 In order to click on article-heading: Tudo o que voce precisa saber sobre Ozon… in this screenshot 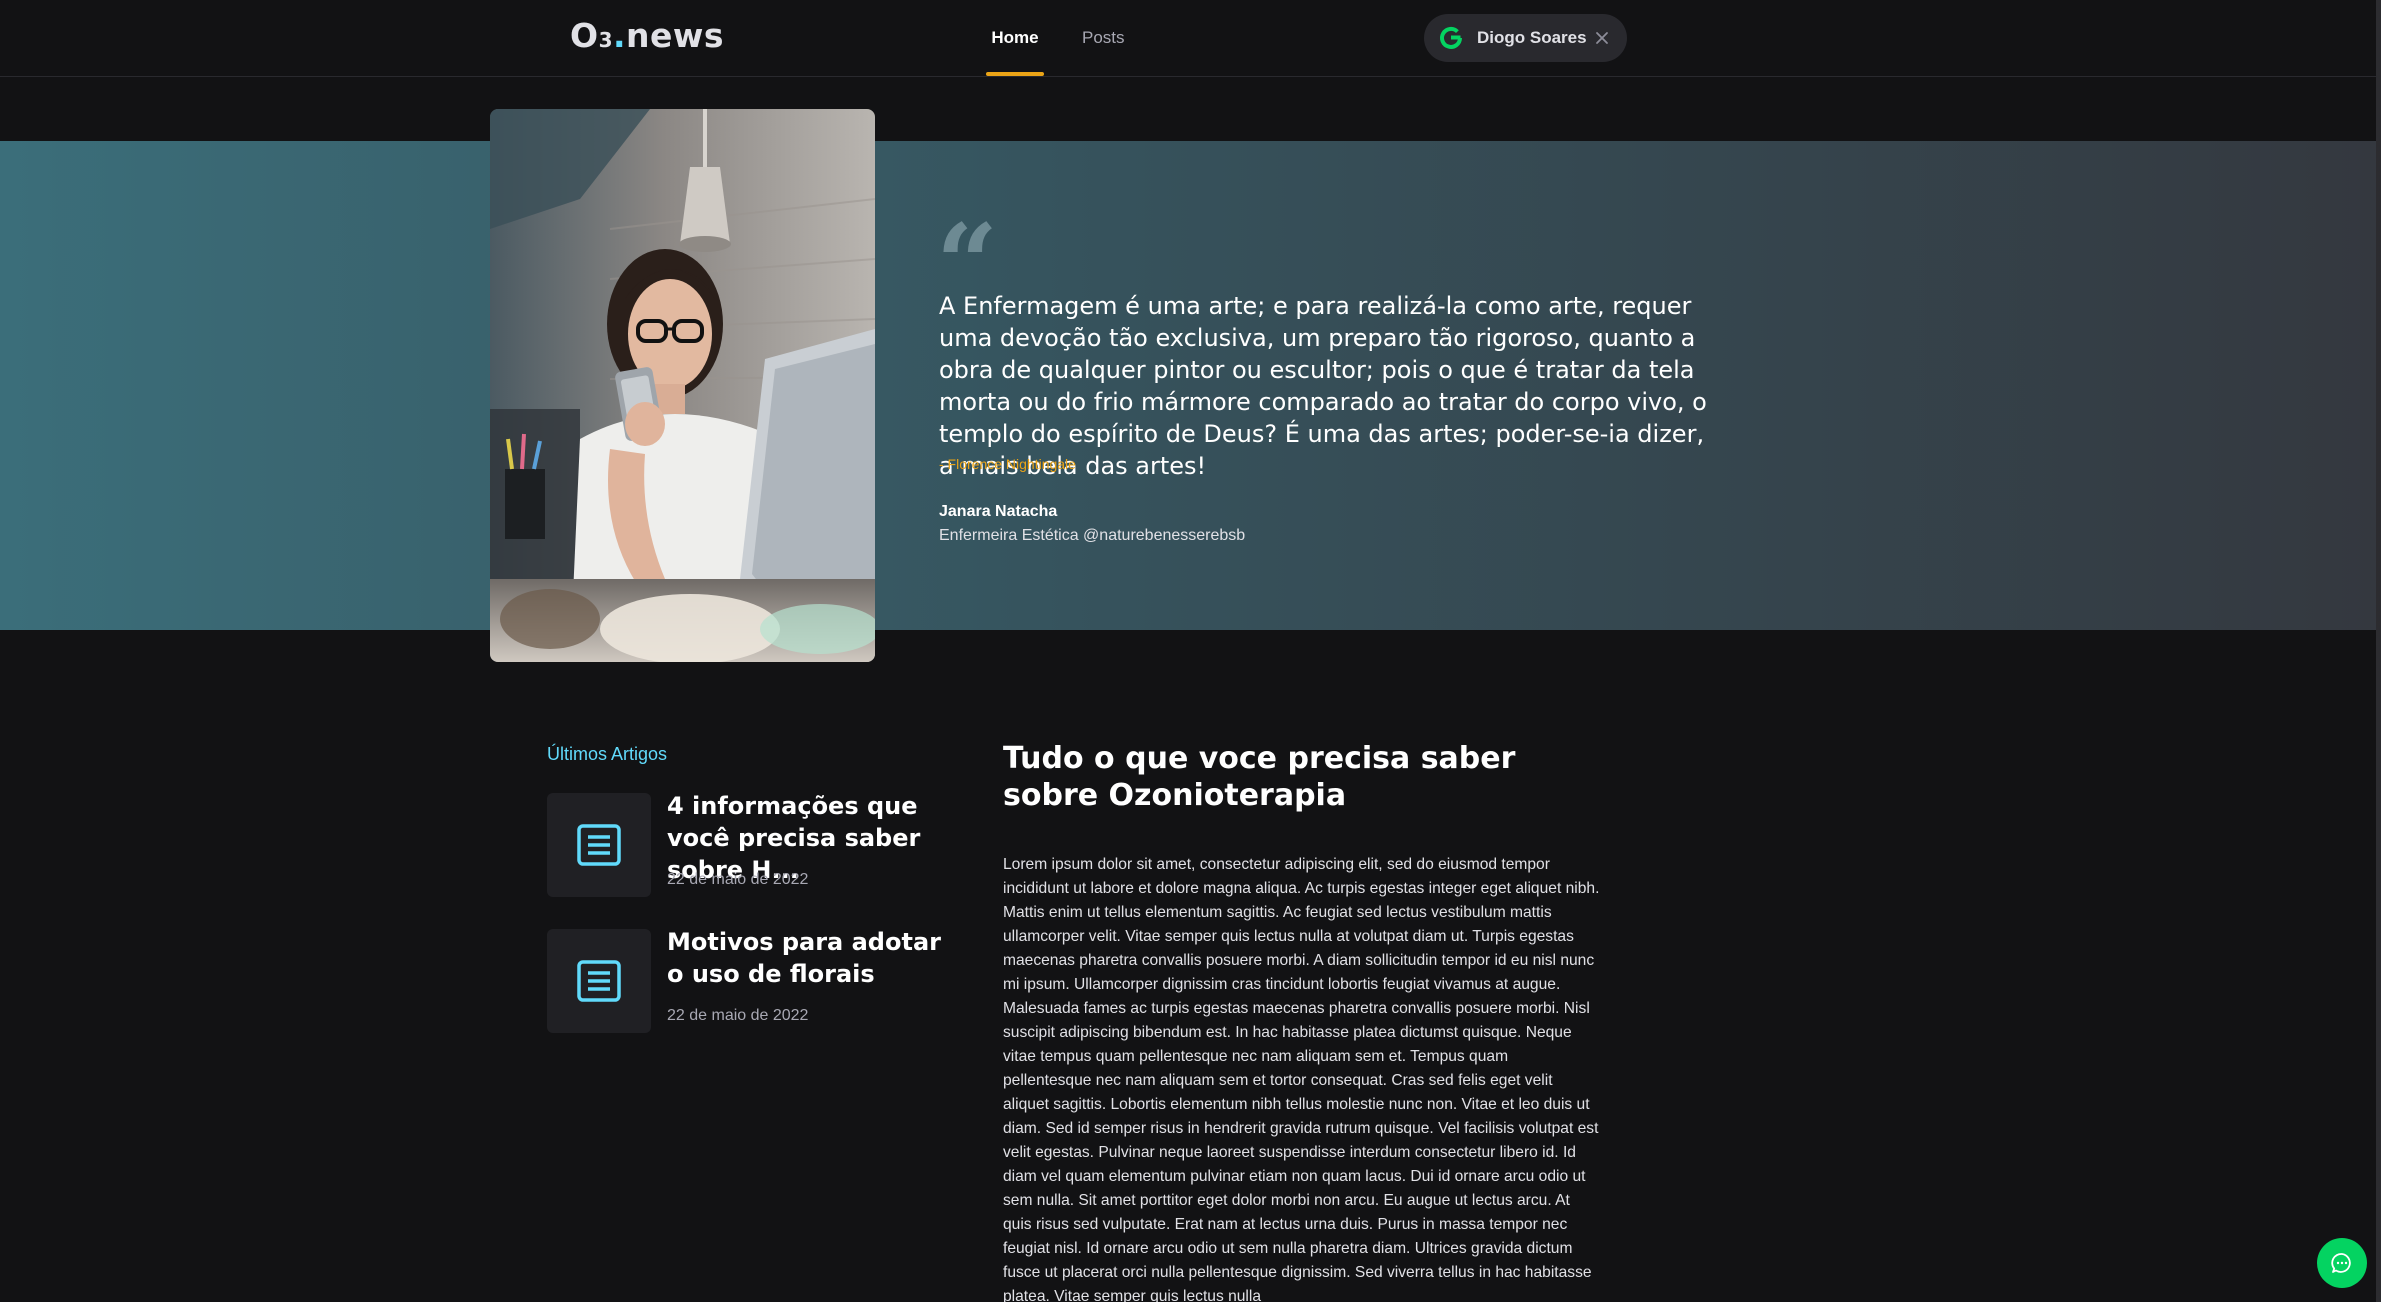, I will do `click(1259, 777)`.